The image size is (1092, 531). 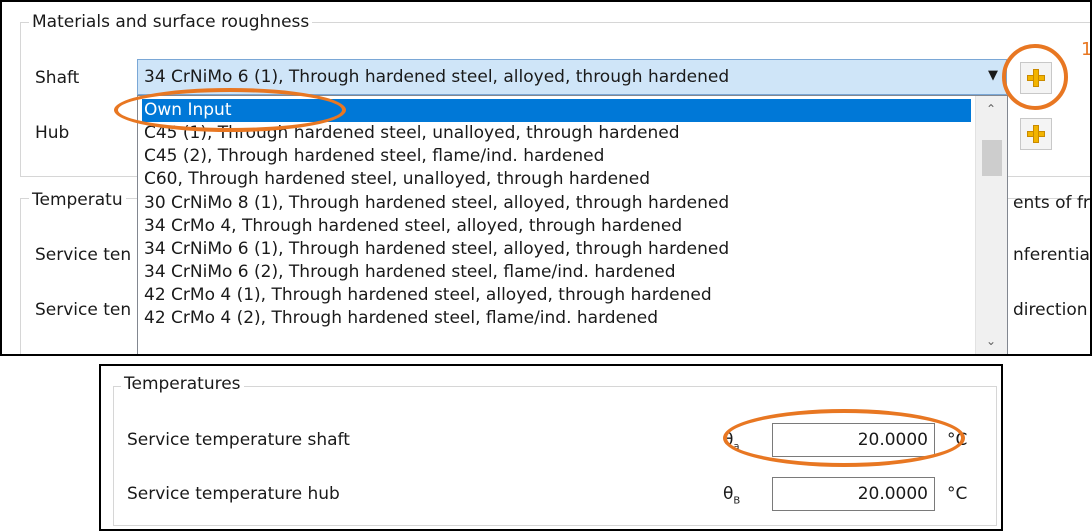 I want to click on temperatures-title: Temperatures, so click(x=182, y=384).